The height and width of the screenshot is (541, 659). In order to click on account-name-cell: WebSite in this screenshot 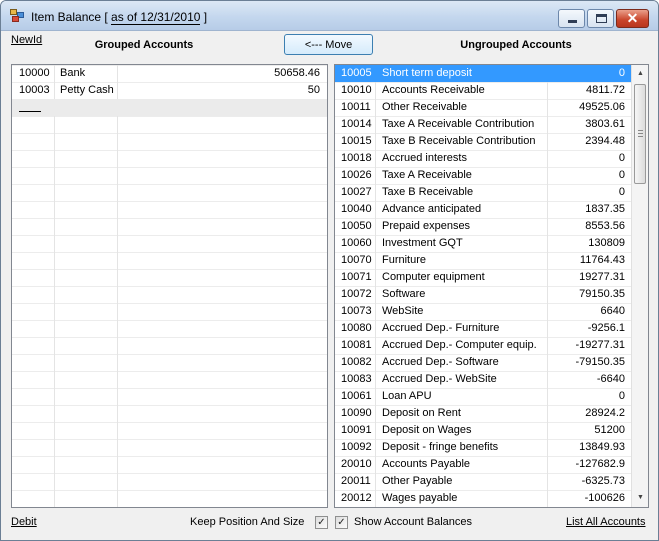, I will do `click(403, 311)`.